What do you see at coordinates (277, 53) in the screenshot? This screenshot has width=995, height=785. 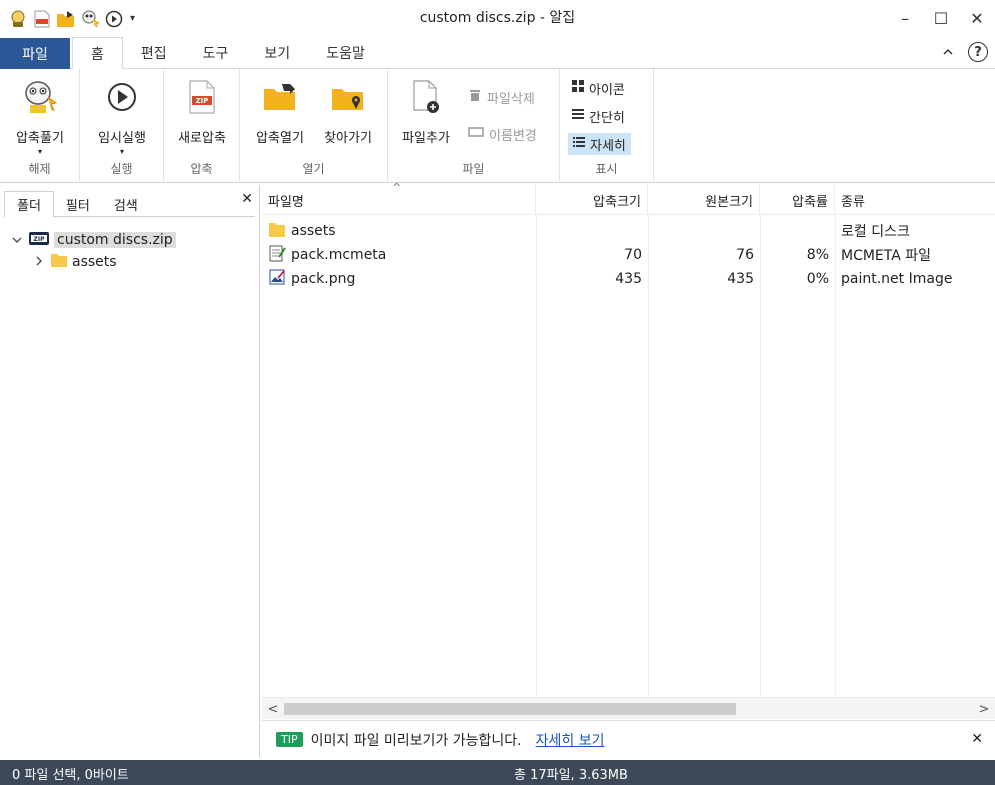 I see `tab-view: 보기` at bounding box center [277, 53].